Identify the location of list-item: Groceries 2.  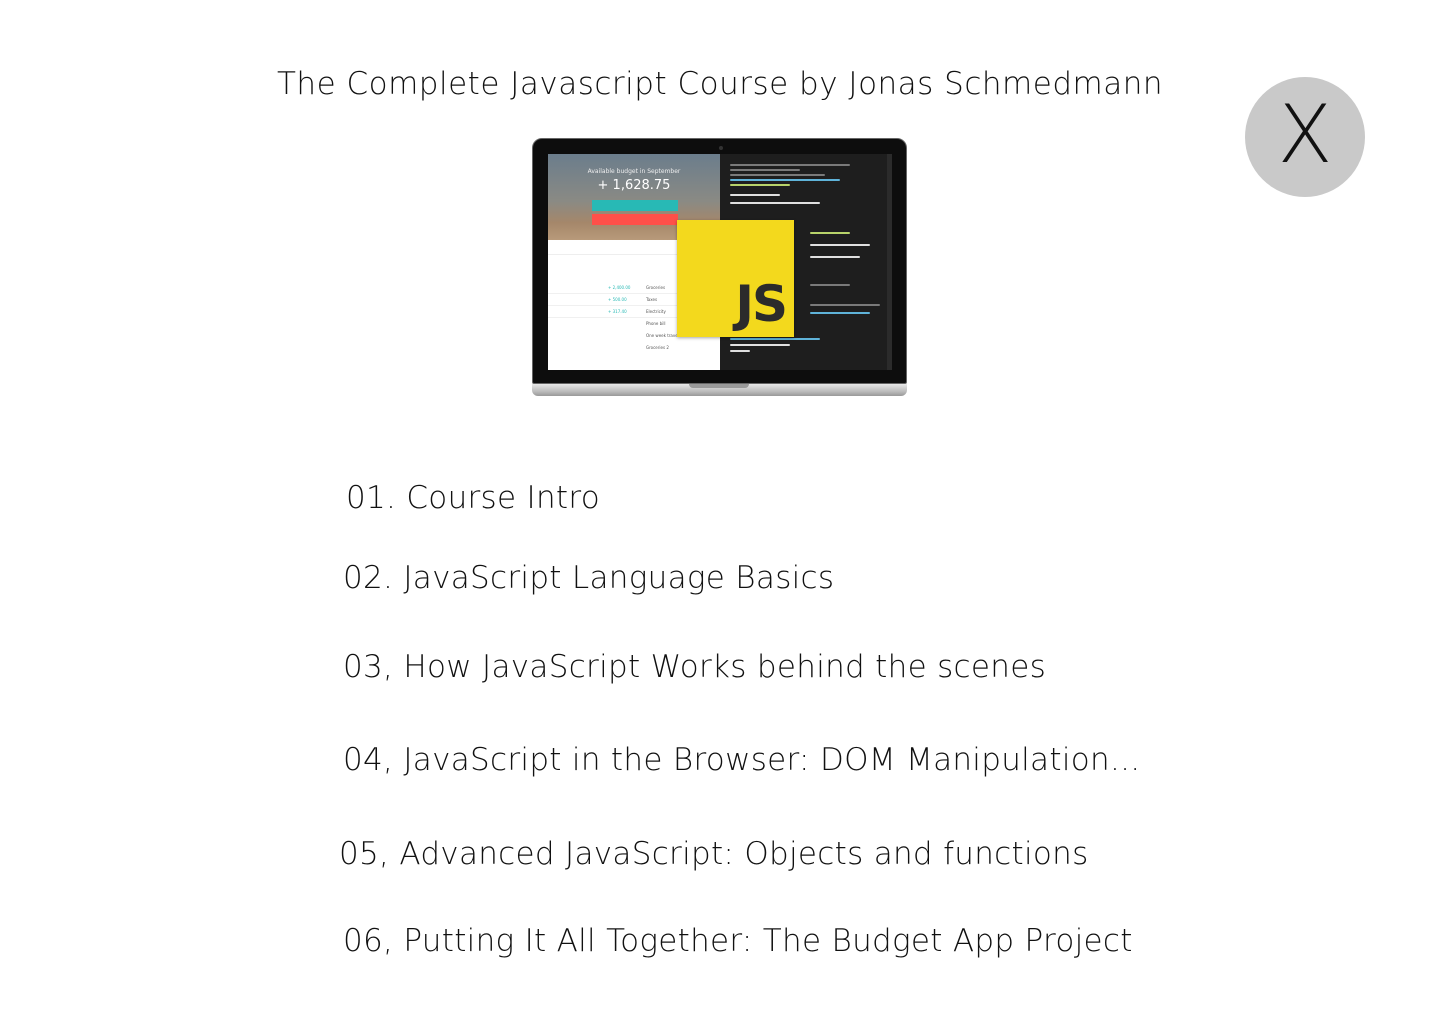
(634, 347).